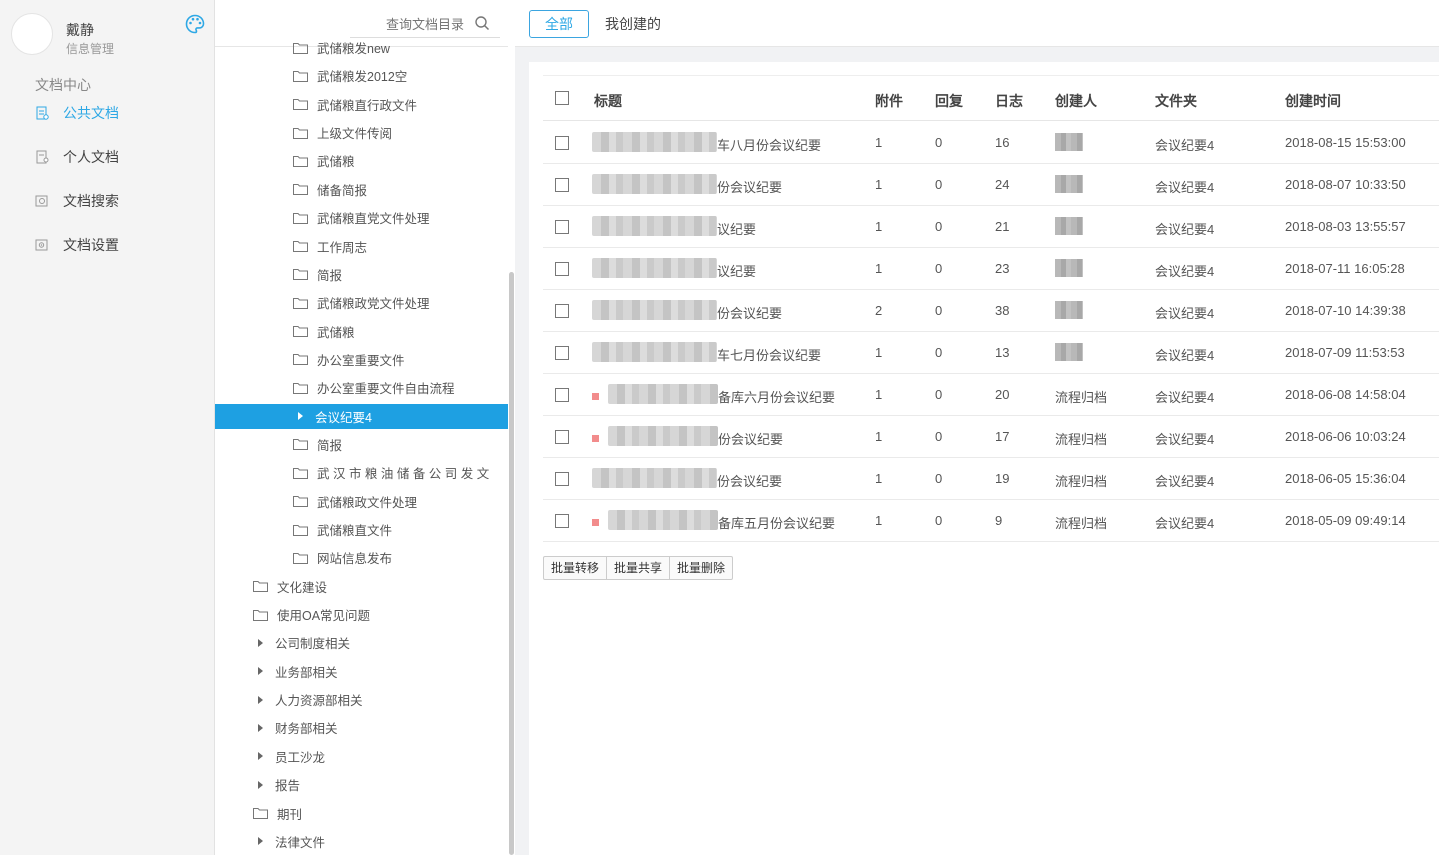 This screenshot has width=1439, height=855. I want to click on tree-item: 使用OA常见问题, so click(361, 614).